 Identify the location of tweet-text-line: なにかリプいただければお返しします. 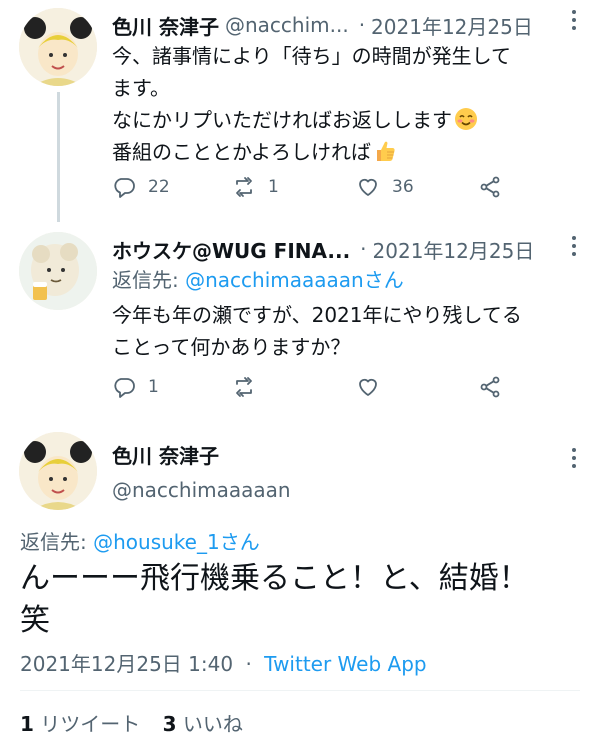
(347, 120).